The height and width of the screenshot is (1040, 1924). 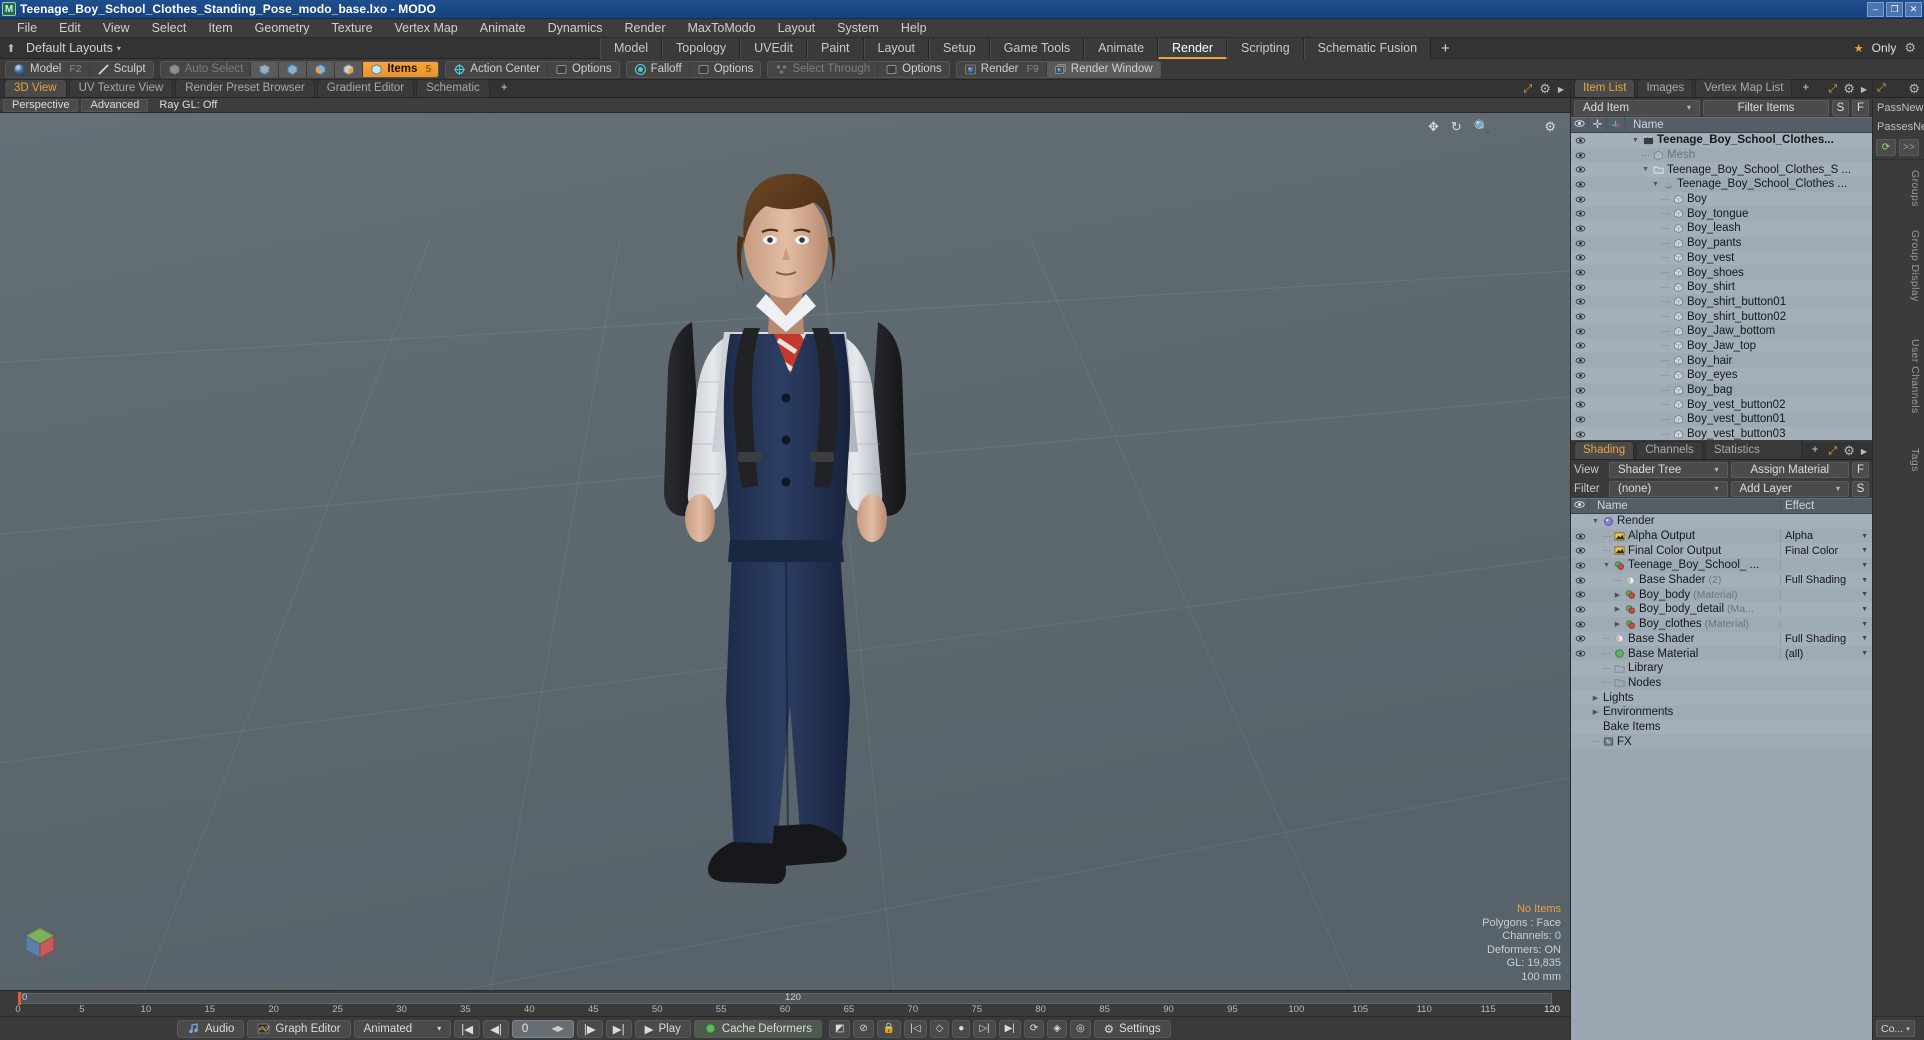 What do you see at coordinates (1918, 127) in the screenshot?
I see `passes-value: New` at bounding box center [1918, 127].